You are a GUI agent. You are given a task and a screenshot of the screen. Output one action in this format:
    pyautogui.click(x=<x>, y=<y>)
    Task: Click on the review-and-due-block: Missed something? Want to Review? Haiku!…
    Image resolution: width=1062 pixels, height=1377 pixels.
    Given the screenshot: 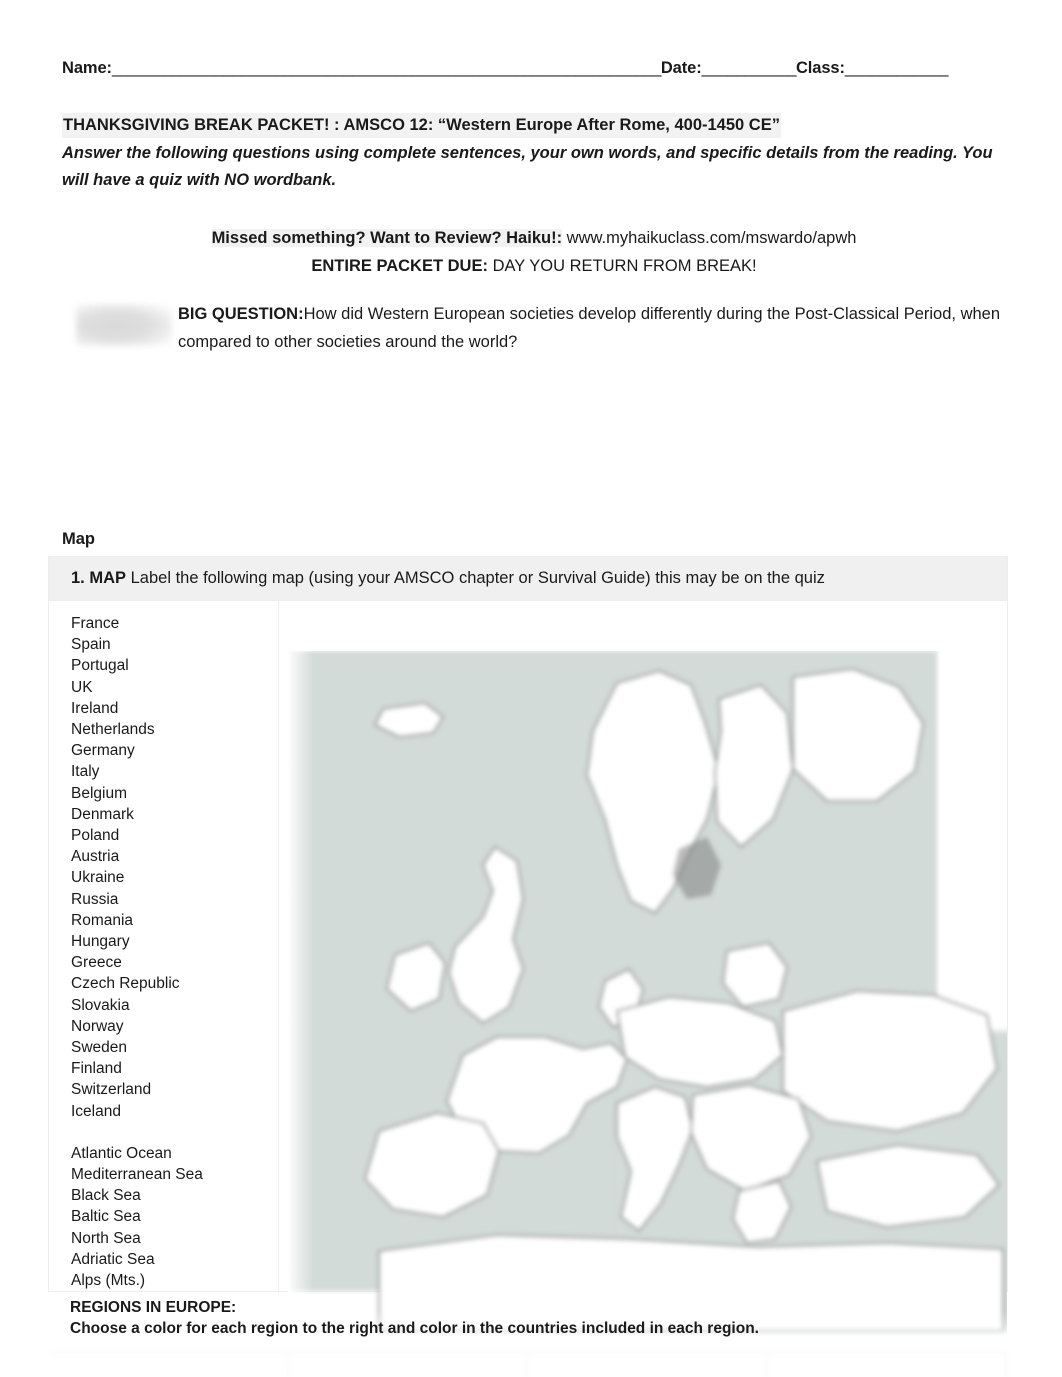 What is the action you would take?
    pyautogui.click(x=534, y=252)
    